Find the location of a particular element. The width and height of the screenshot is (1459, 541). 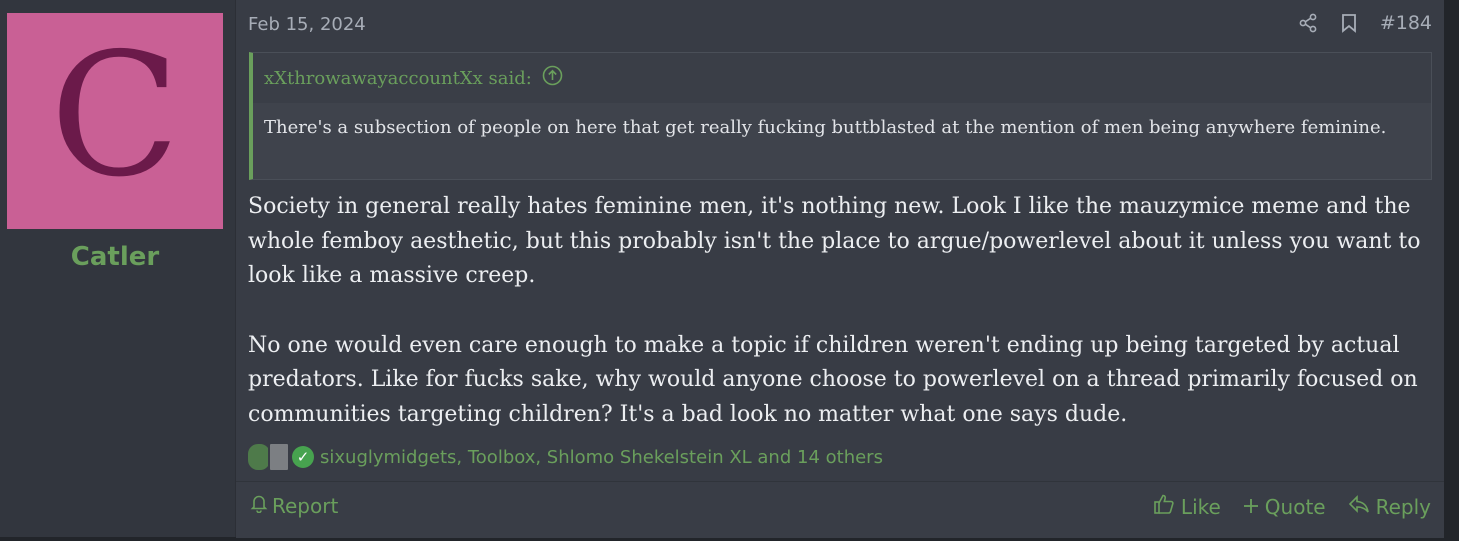

report-label: Report is located at coordinates (305, 505).